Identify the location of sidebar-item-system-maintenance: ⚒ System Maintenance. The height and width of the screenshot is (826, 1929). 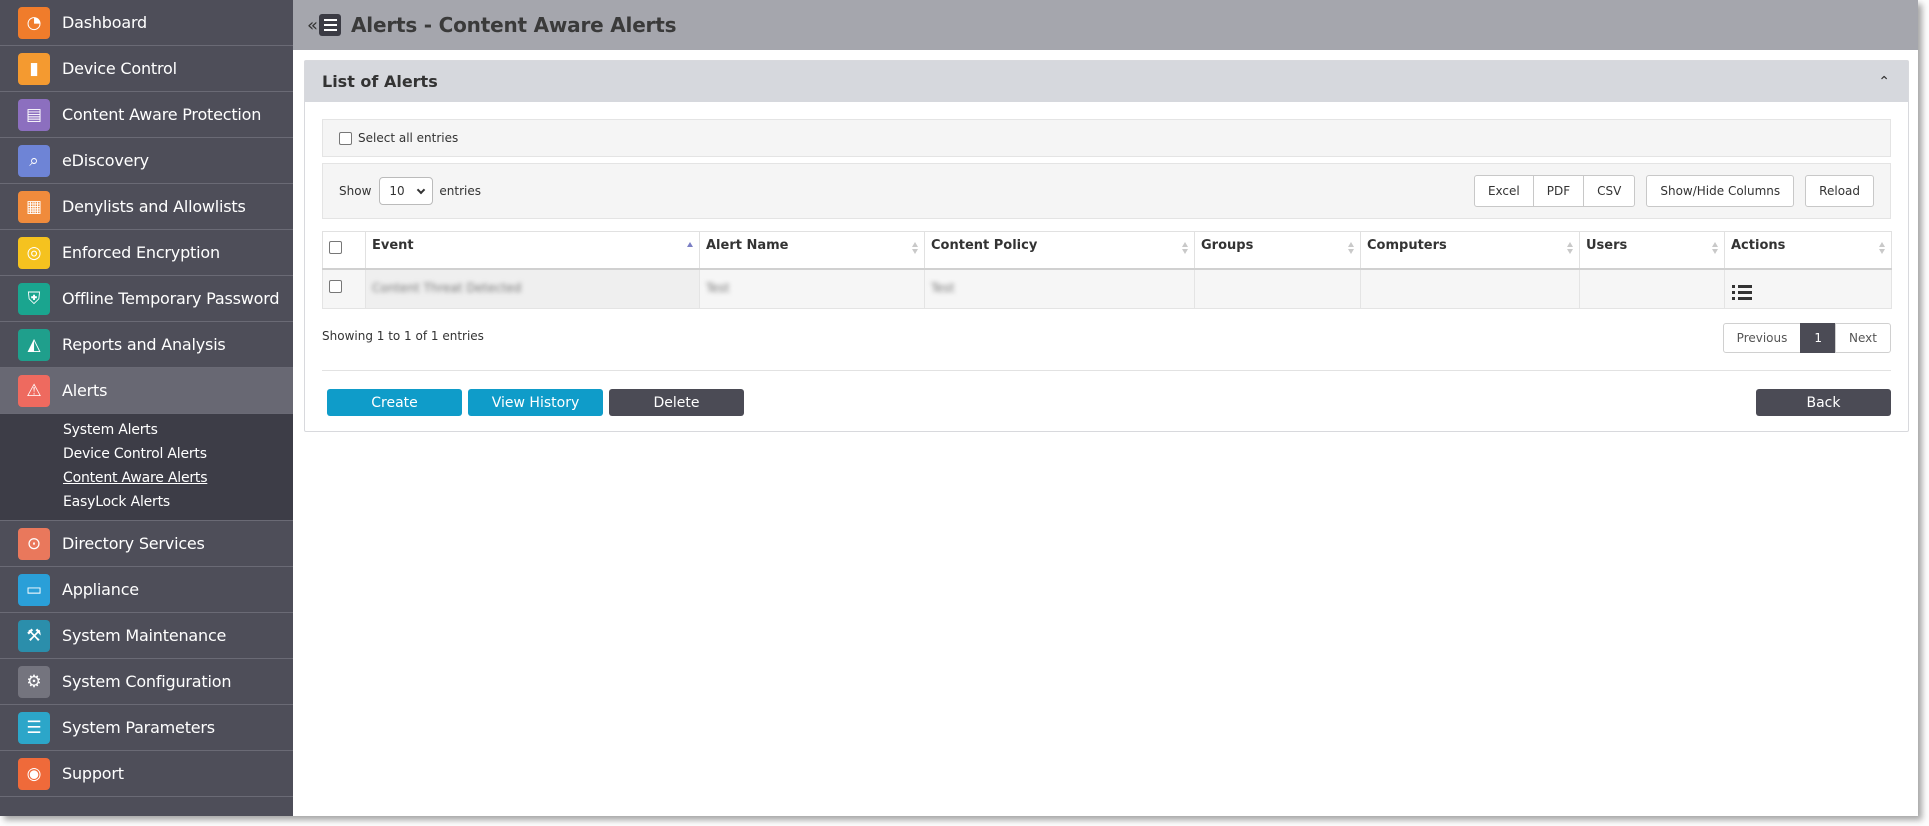
(146, 636).